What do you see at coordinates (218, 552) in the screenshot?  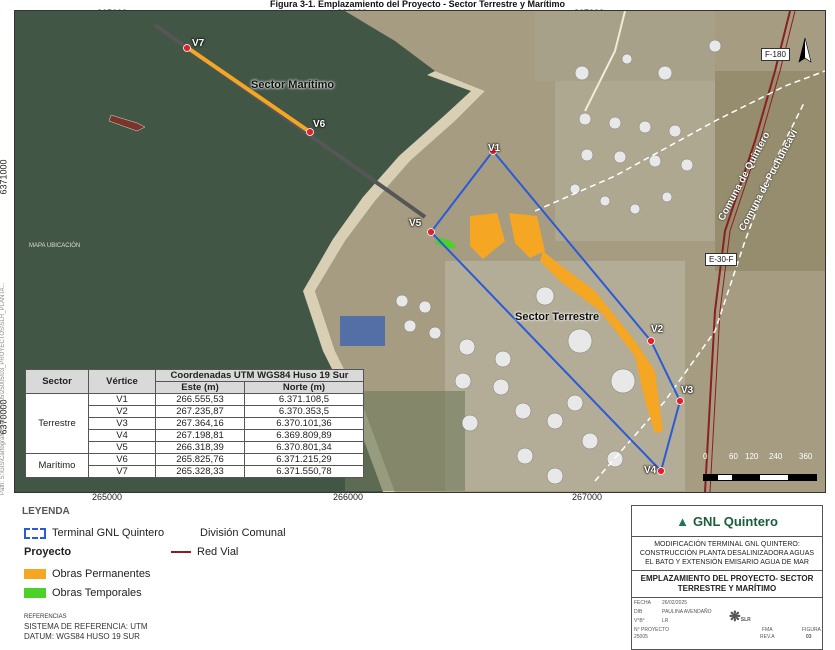 I see `legend-red-vial-label: Red Vial` at bounding box center [218, 552].